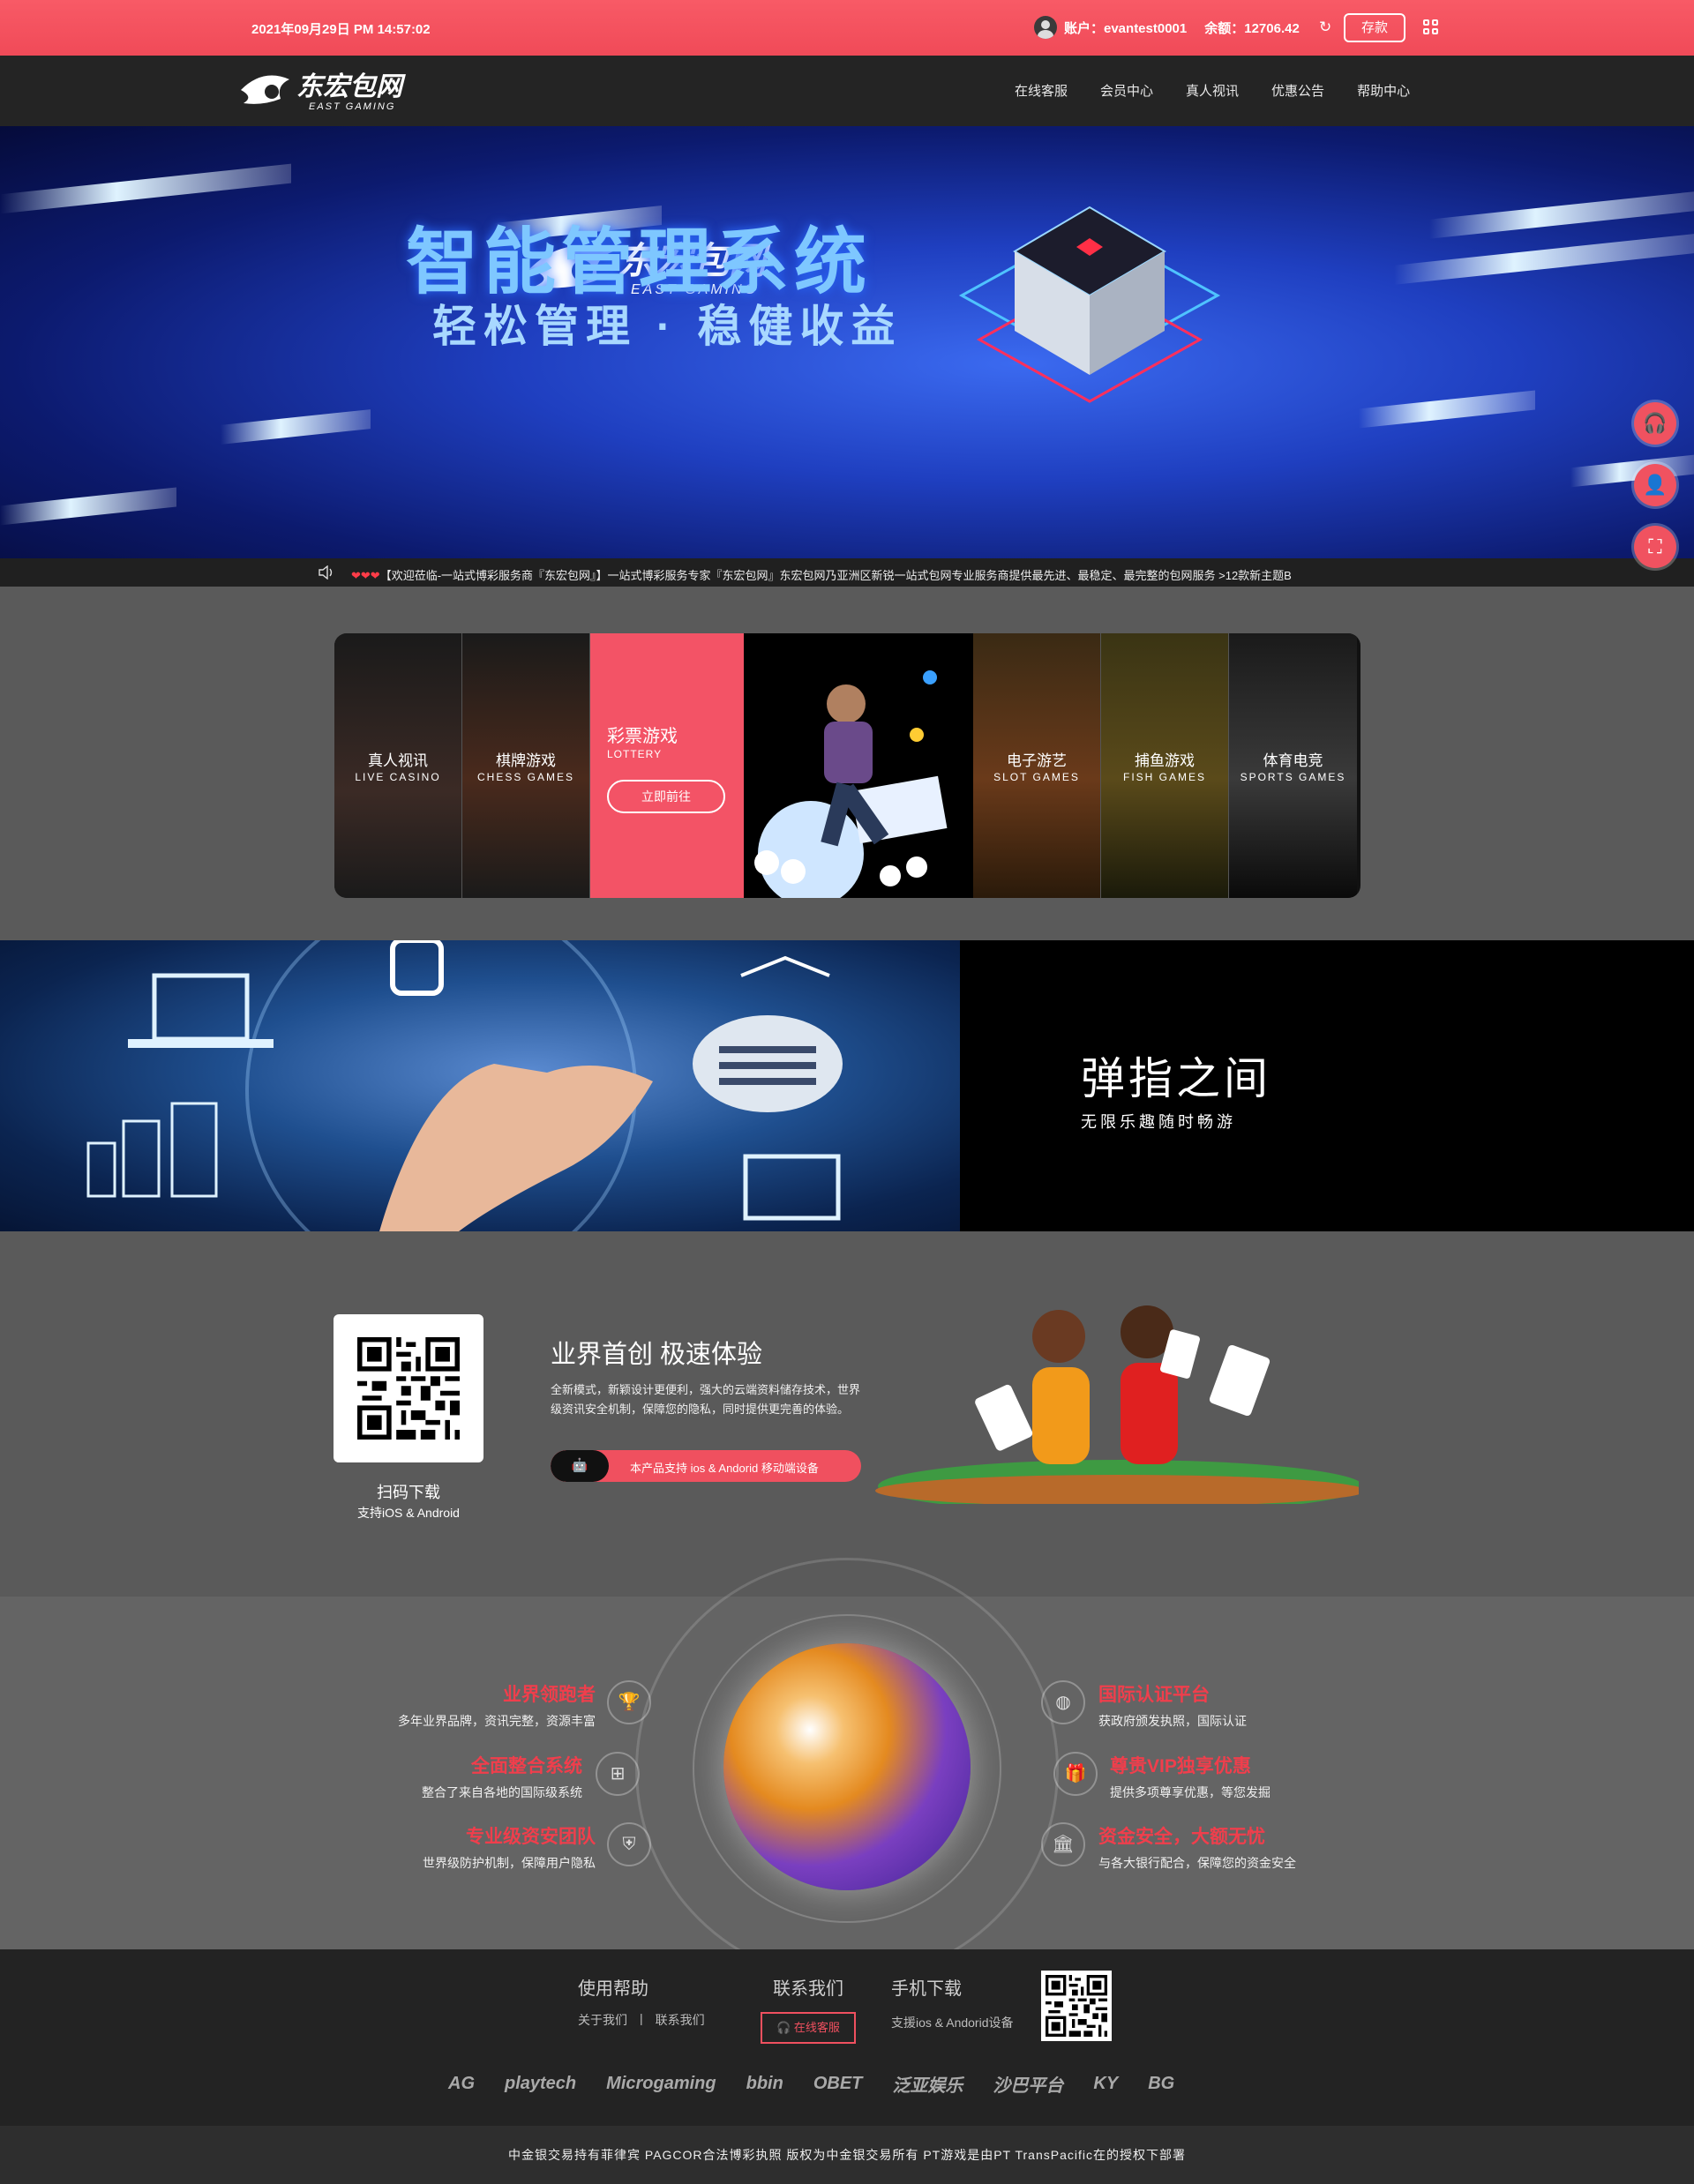  What do you see at coordinates (927, 1989) in the screenshot?
I see `footer-mobile-title: 手机下载` at bounding box center [927, 1989].